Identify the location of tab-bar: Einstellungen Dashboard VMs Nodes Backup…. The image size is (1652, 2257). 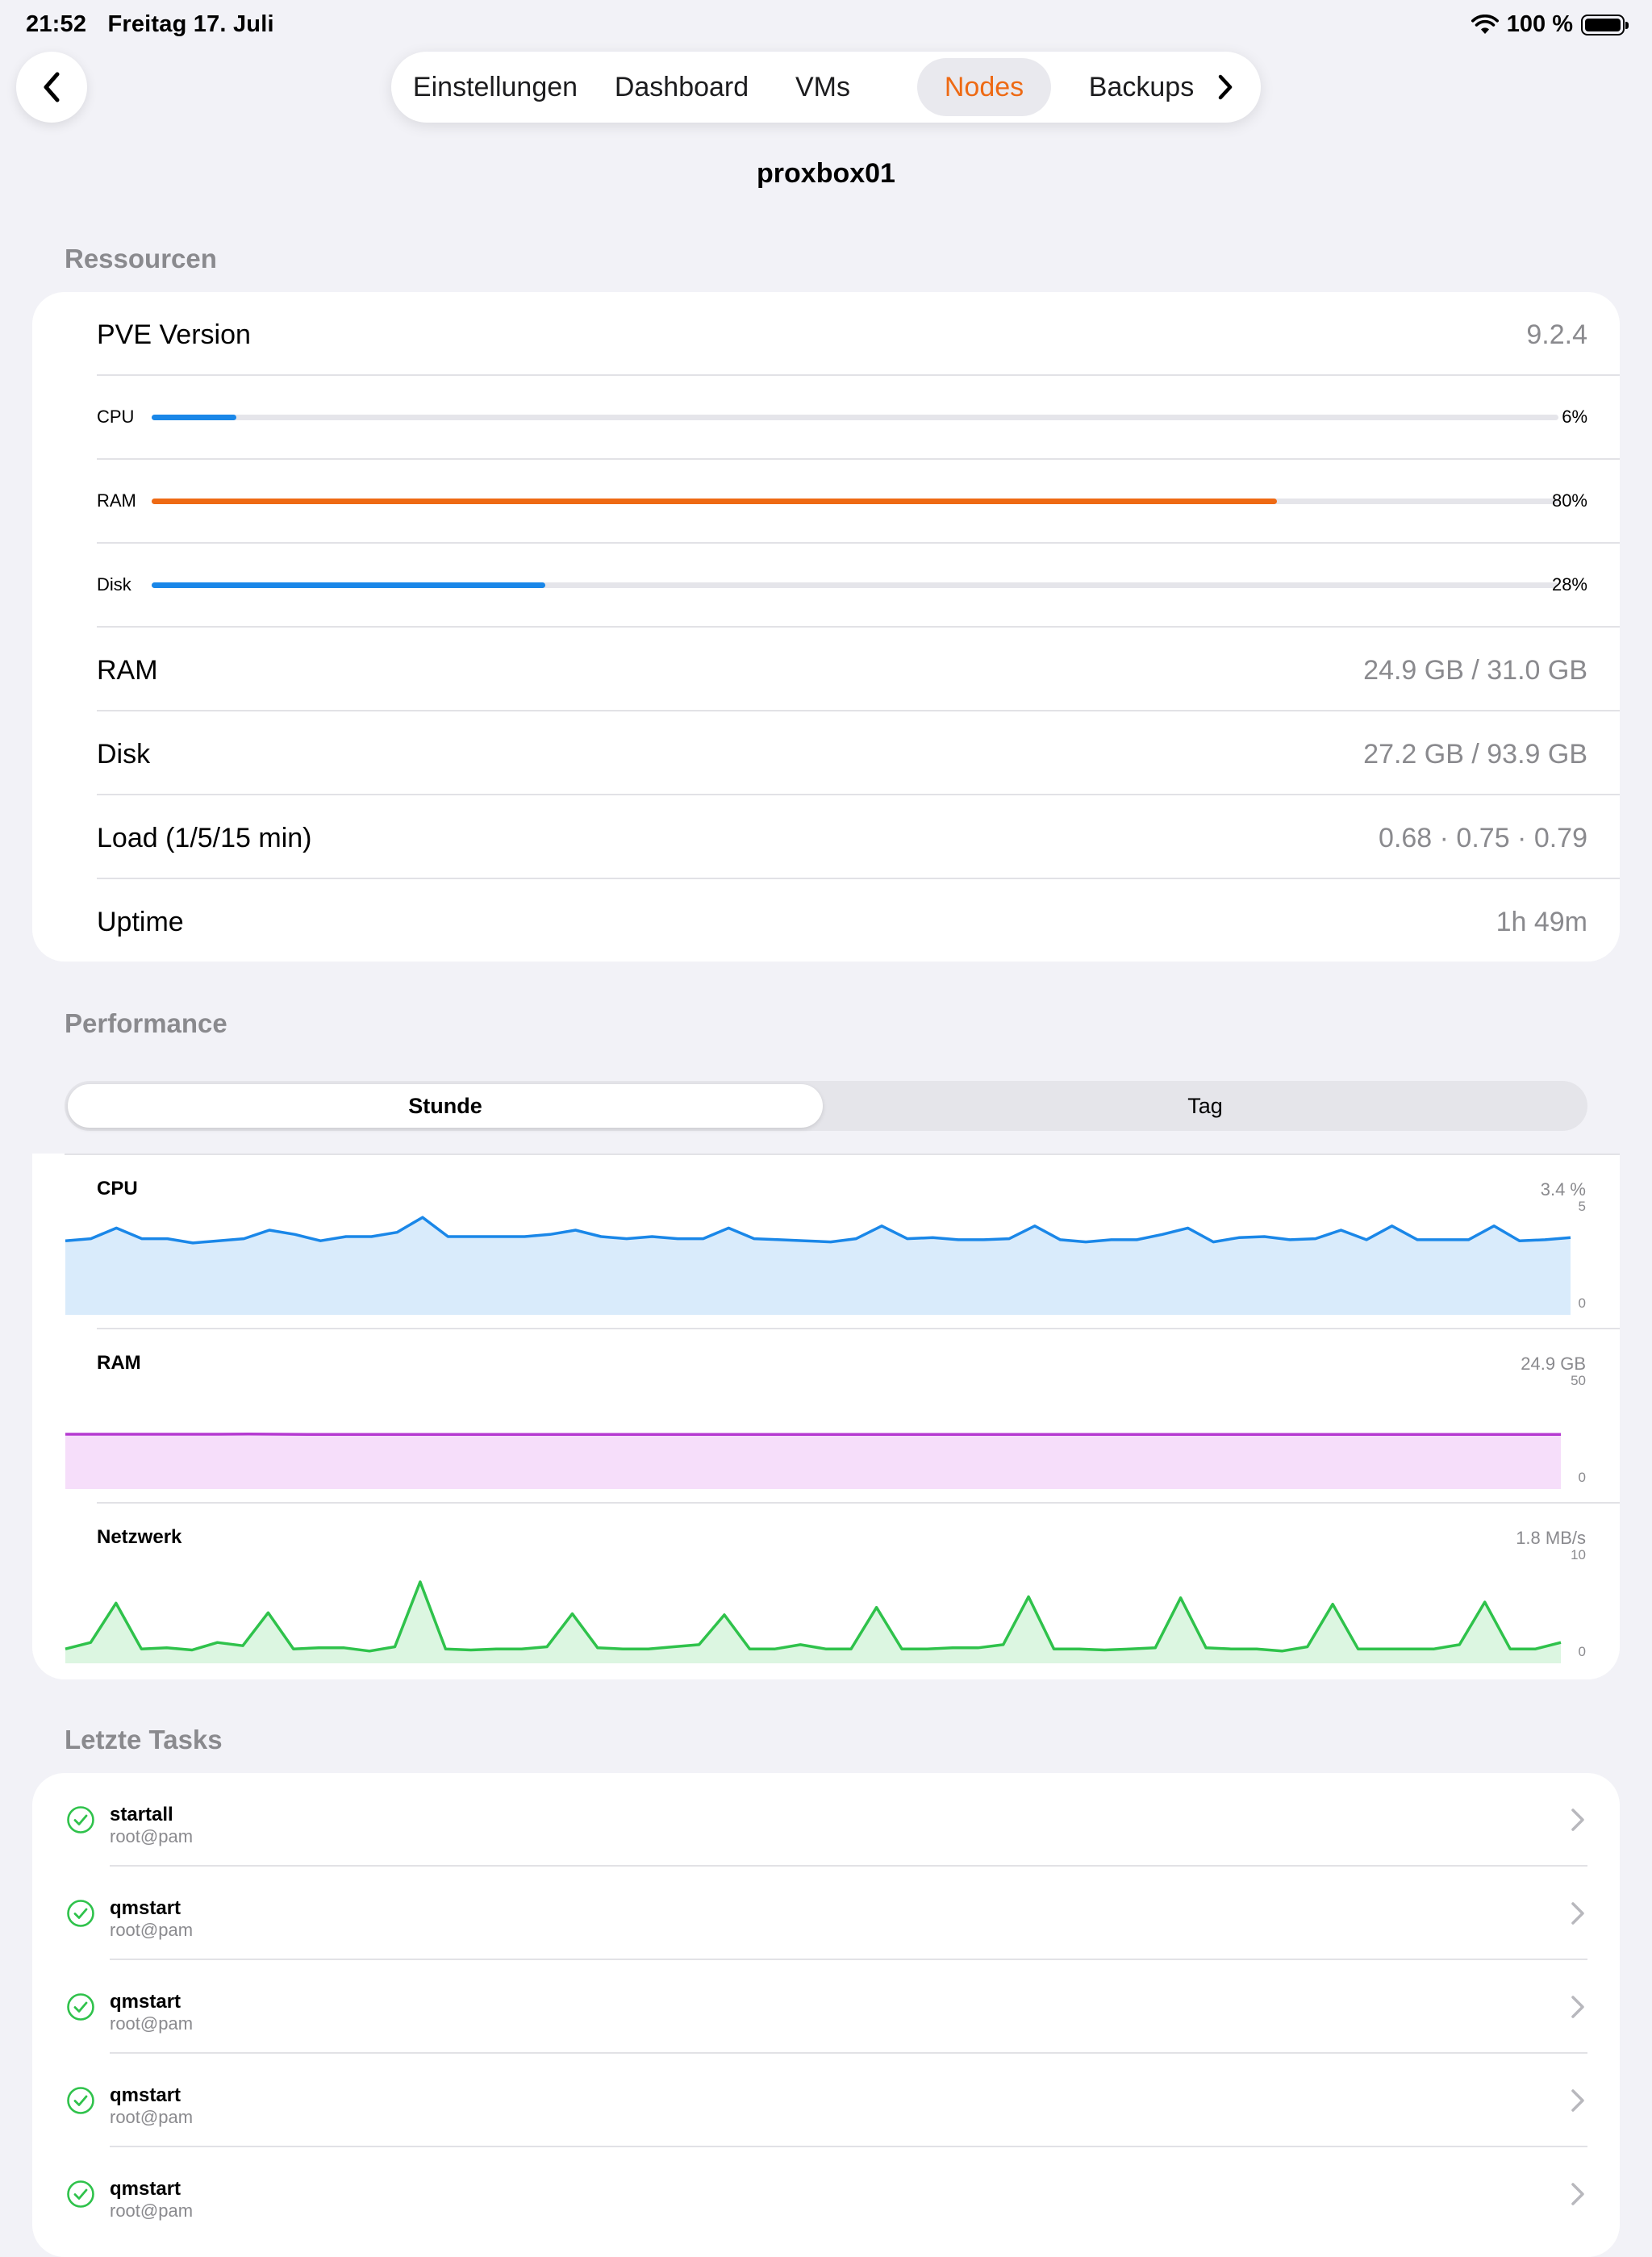
(826, 87).